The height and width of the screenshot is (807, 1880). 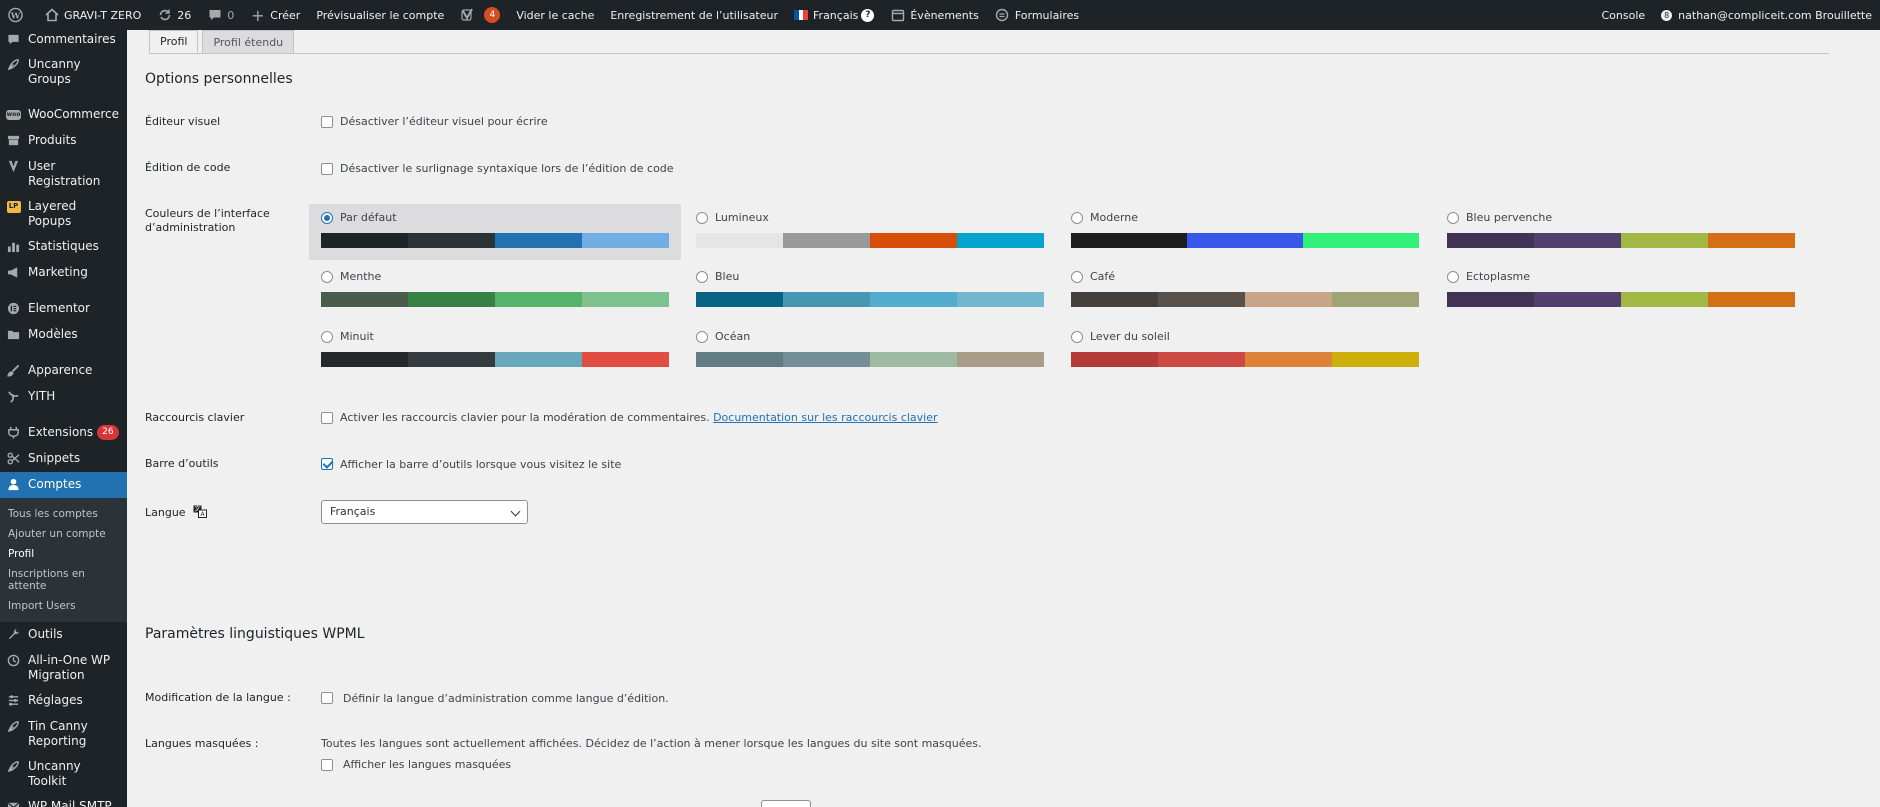 I want to click on color-scheme-name: Lumineux, so click(x=742, y=217).